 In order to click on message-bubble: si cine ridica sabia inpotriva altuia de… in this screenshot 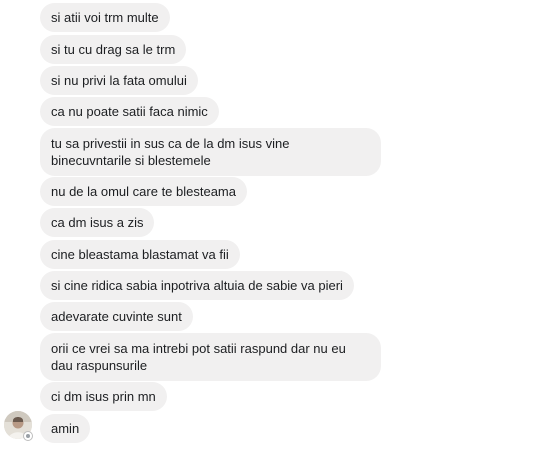, I will do `click(197, 285)`.